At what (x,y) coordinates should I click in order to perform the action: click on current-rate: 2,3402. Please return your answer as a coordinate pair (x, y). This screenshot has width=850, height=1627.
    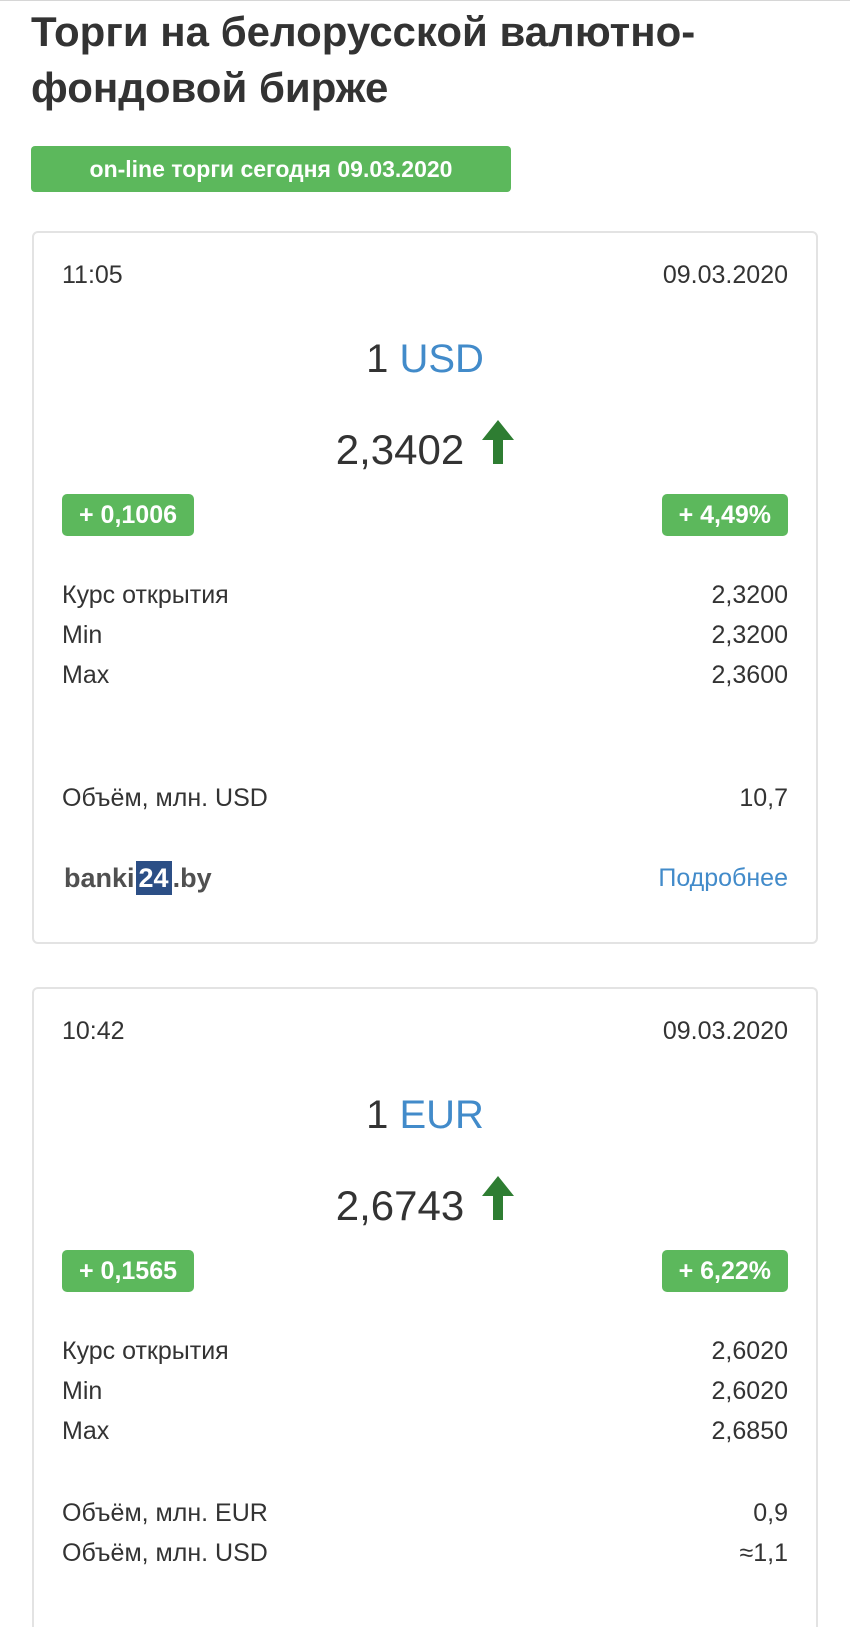
    Looking at the image, I should click on (425, 447).